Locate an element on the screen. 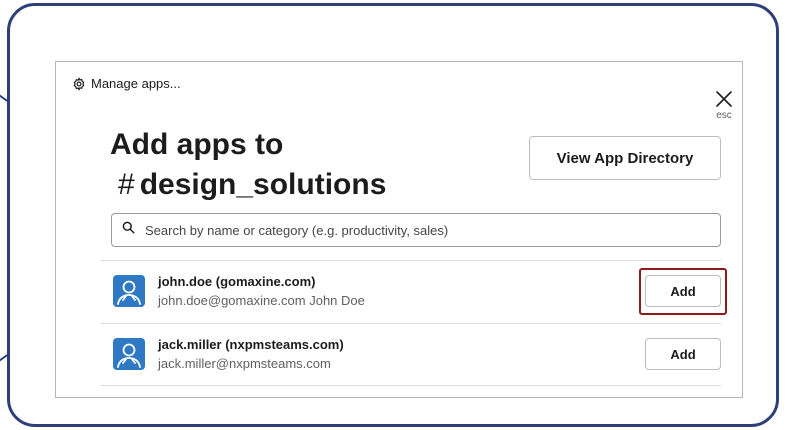  close-button: esc is located at coordinates (724, 105).